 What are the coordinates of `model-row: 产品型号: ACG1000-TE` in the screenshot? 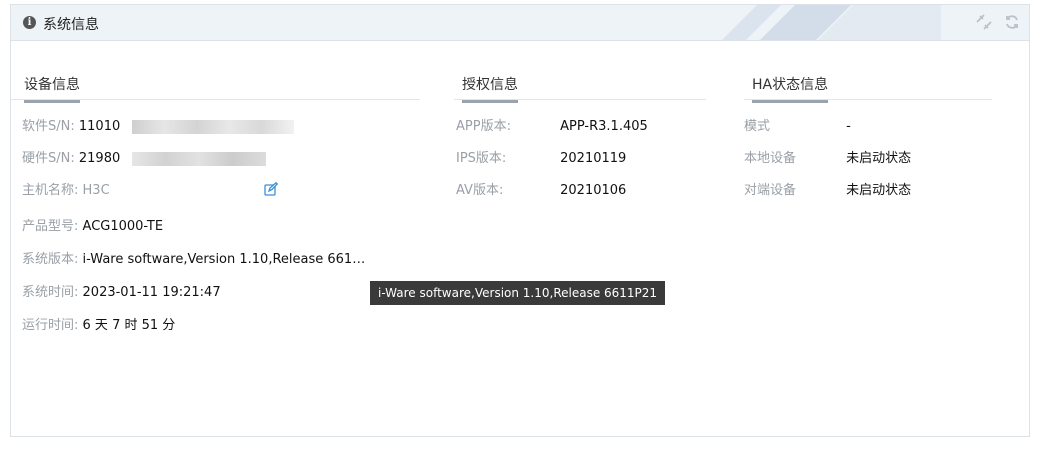 It's located at (92, 227).